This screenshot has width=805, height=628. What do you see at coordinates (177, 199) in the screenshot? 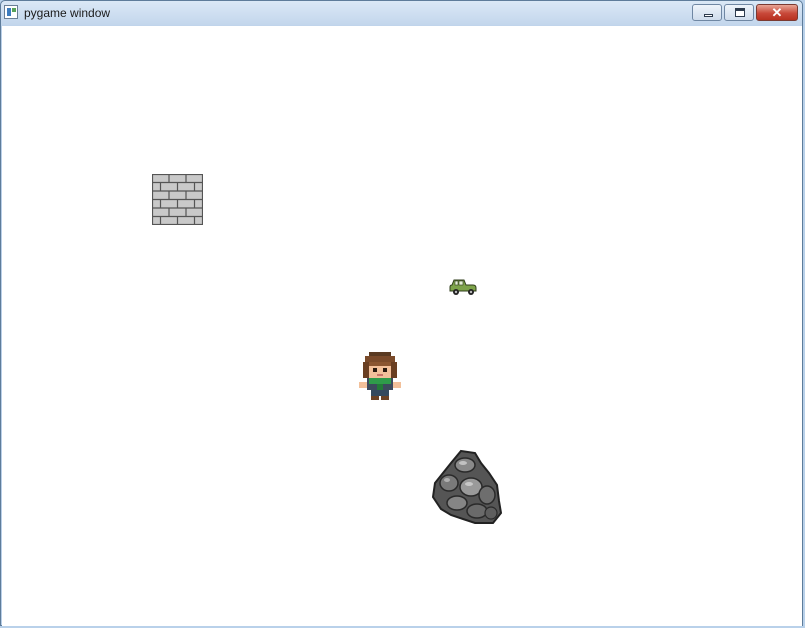
I see `brick-wall-sprite` at bounding box center [177, 199].